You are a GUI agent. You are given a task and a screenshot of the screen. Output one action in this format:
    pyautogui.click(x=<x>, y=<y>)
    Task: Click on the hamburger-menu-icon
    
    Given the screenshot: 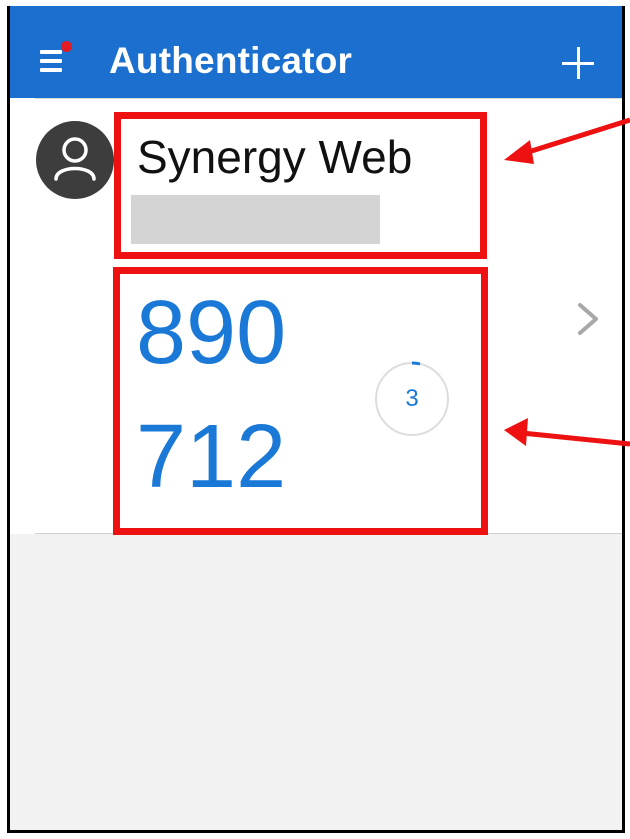 What is the action you would take?
    pyautogui.click(x=56, y=58)
    